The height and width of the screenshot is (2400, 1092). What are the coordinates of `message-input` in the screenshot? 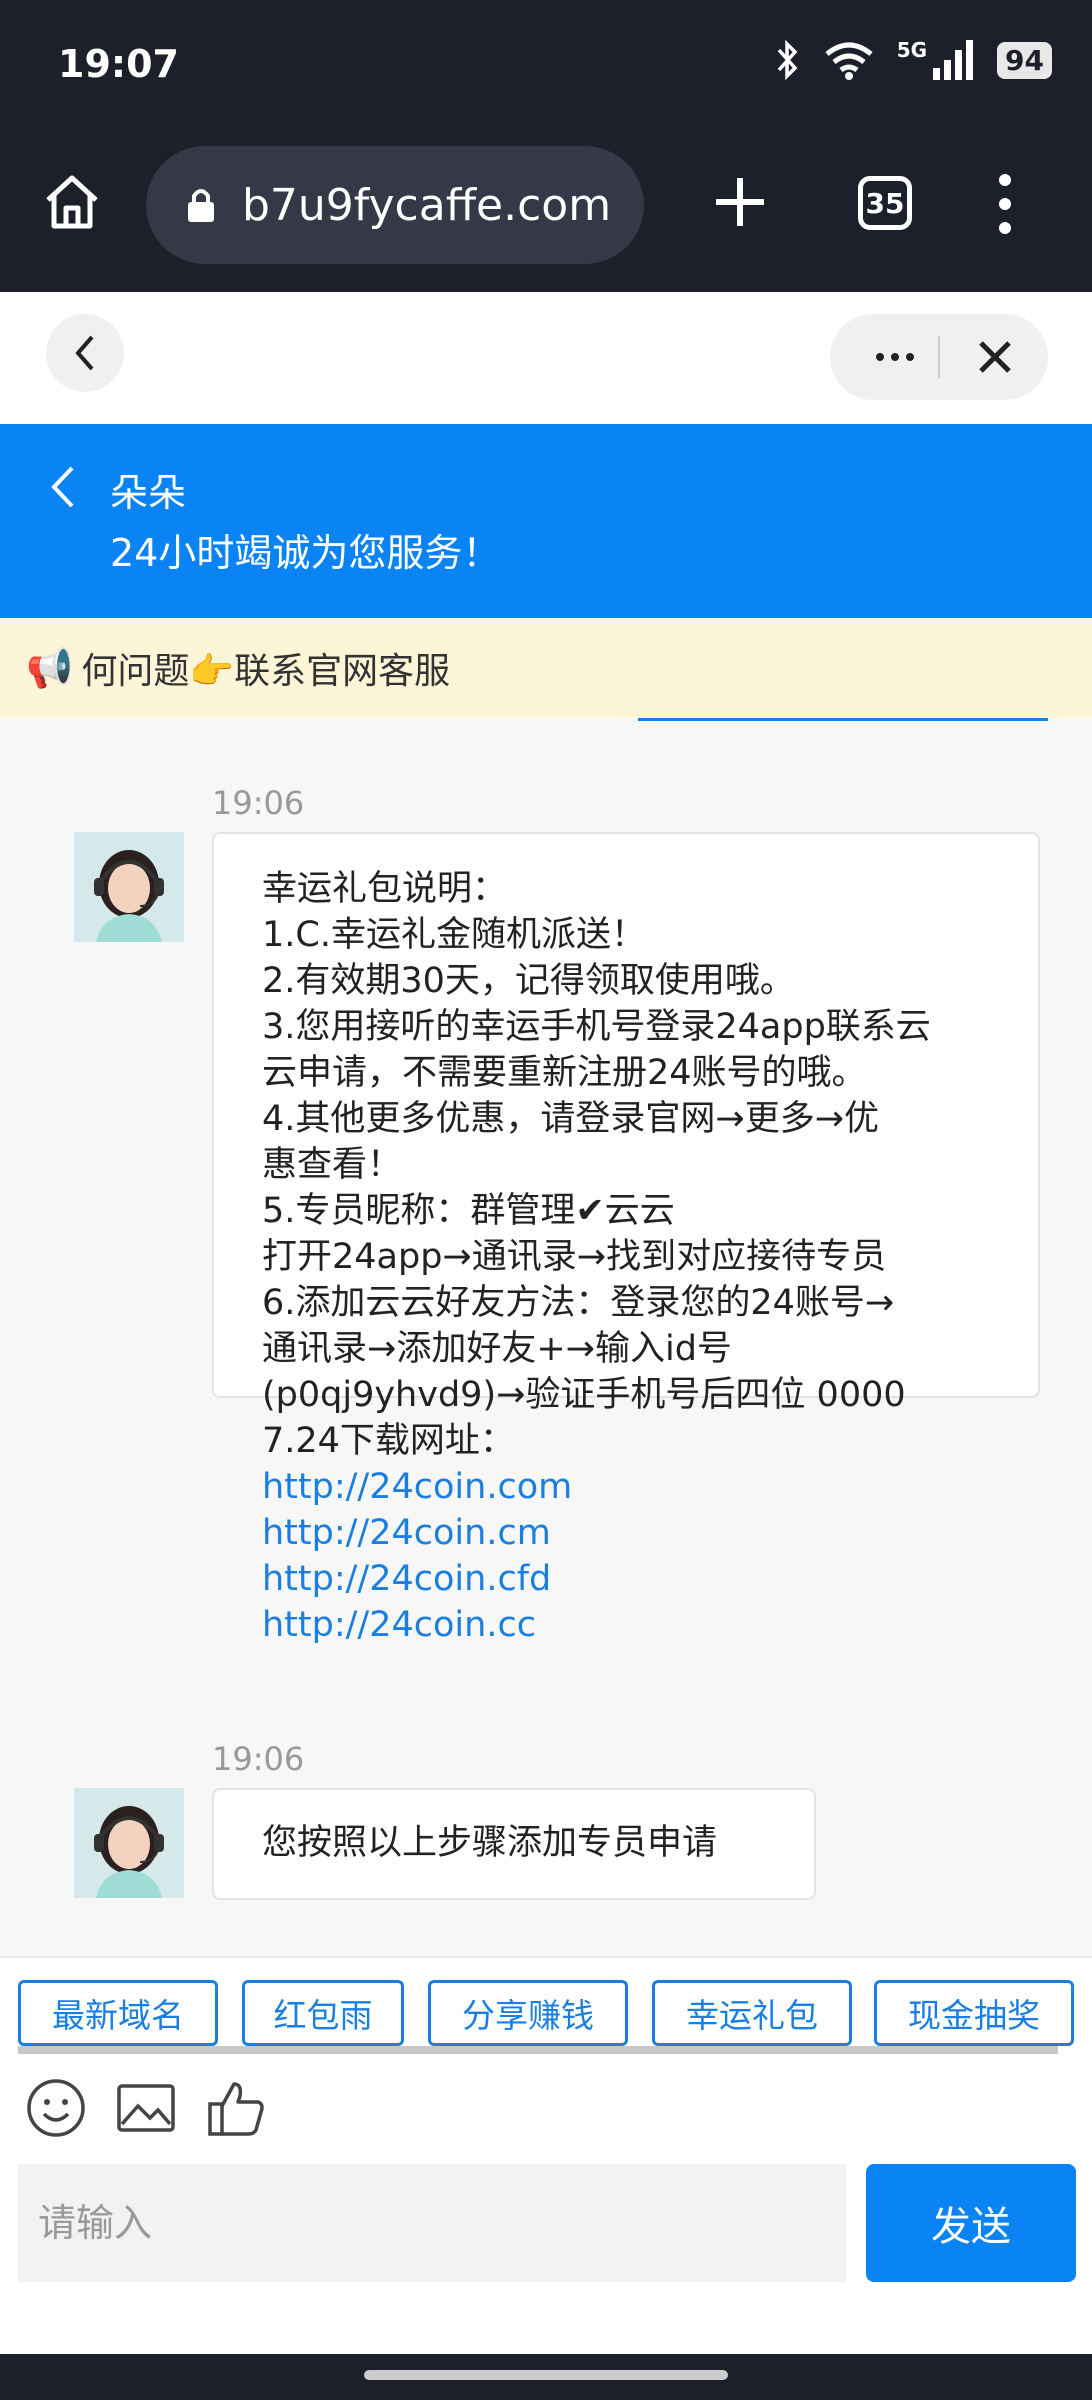 It's located at (432, 2223).